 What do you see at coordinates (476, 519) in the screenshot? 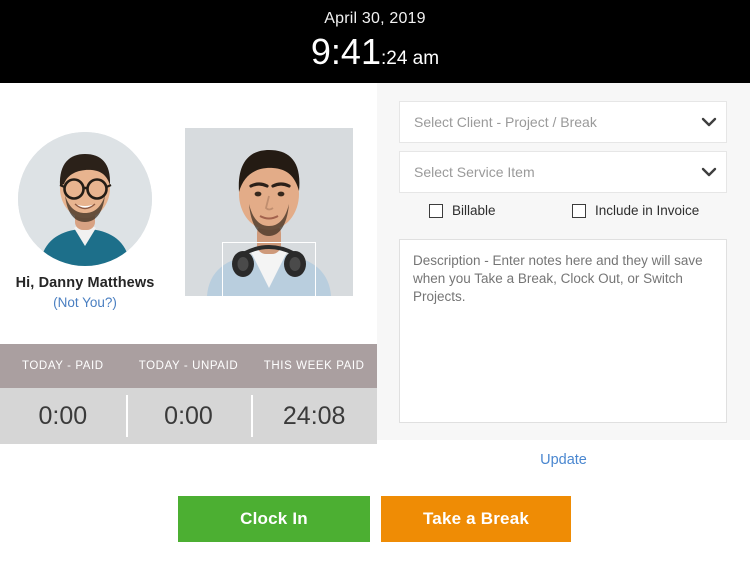
I see `take-a-break-button: Take a Break` at bounding box center [476, 519].